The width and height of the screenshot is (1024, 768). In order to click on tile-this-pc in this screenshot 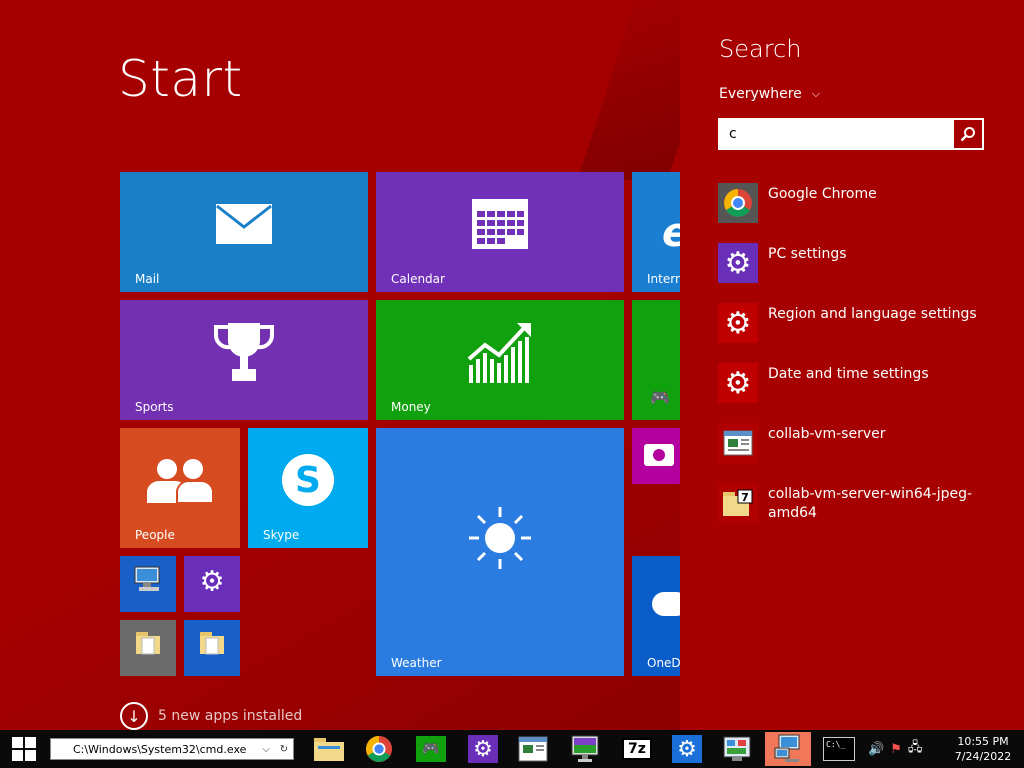, I will do `click(148, 584)`.